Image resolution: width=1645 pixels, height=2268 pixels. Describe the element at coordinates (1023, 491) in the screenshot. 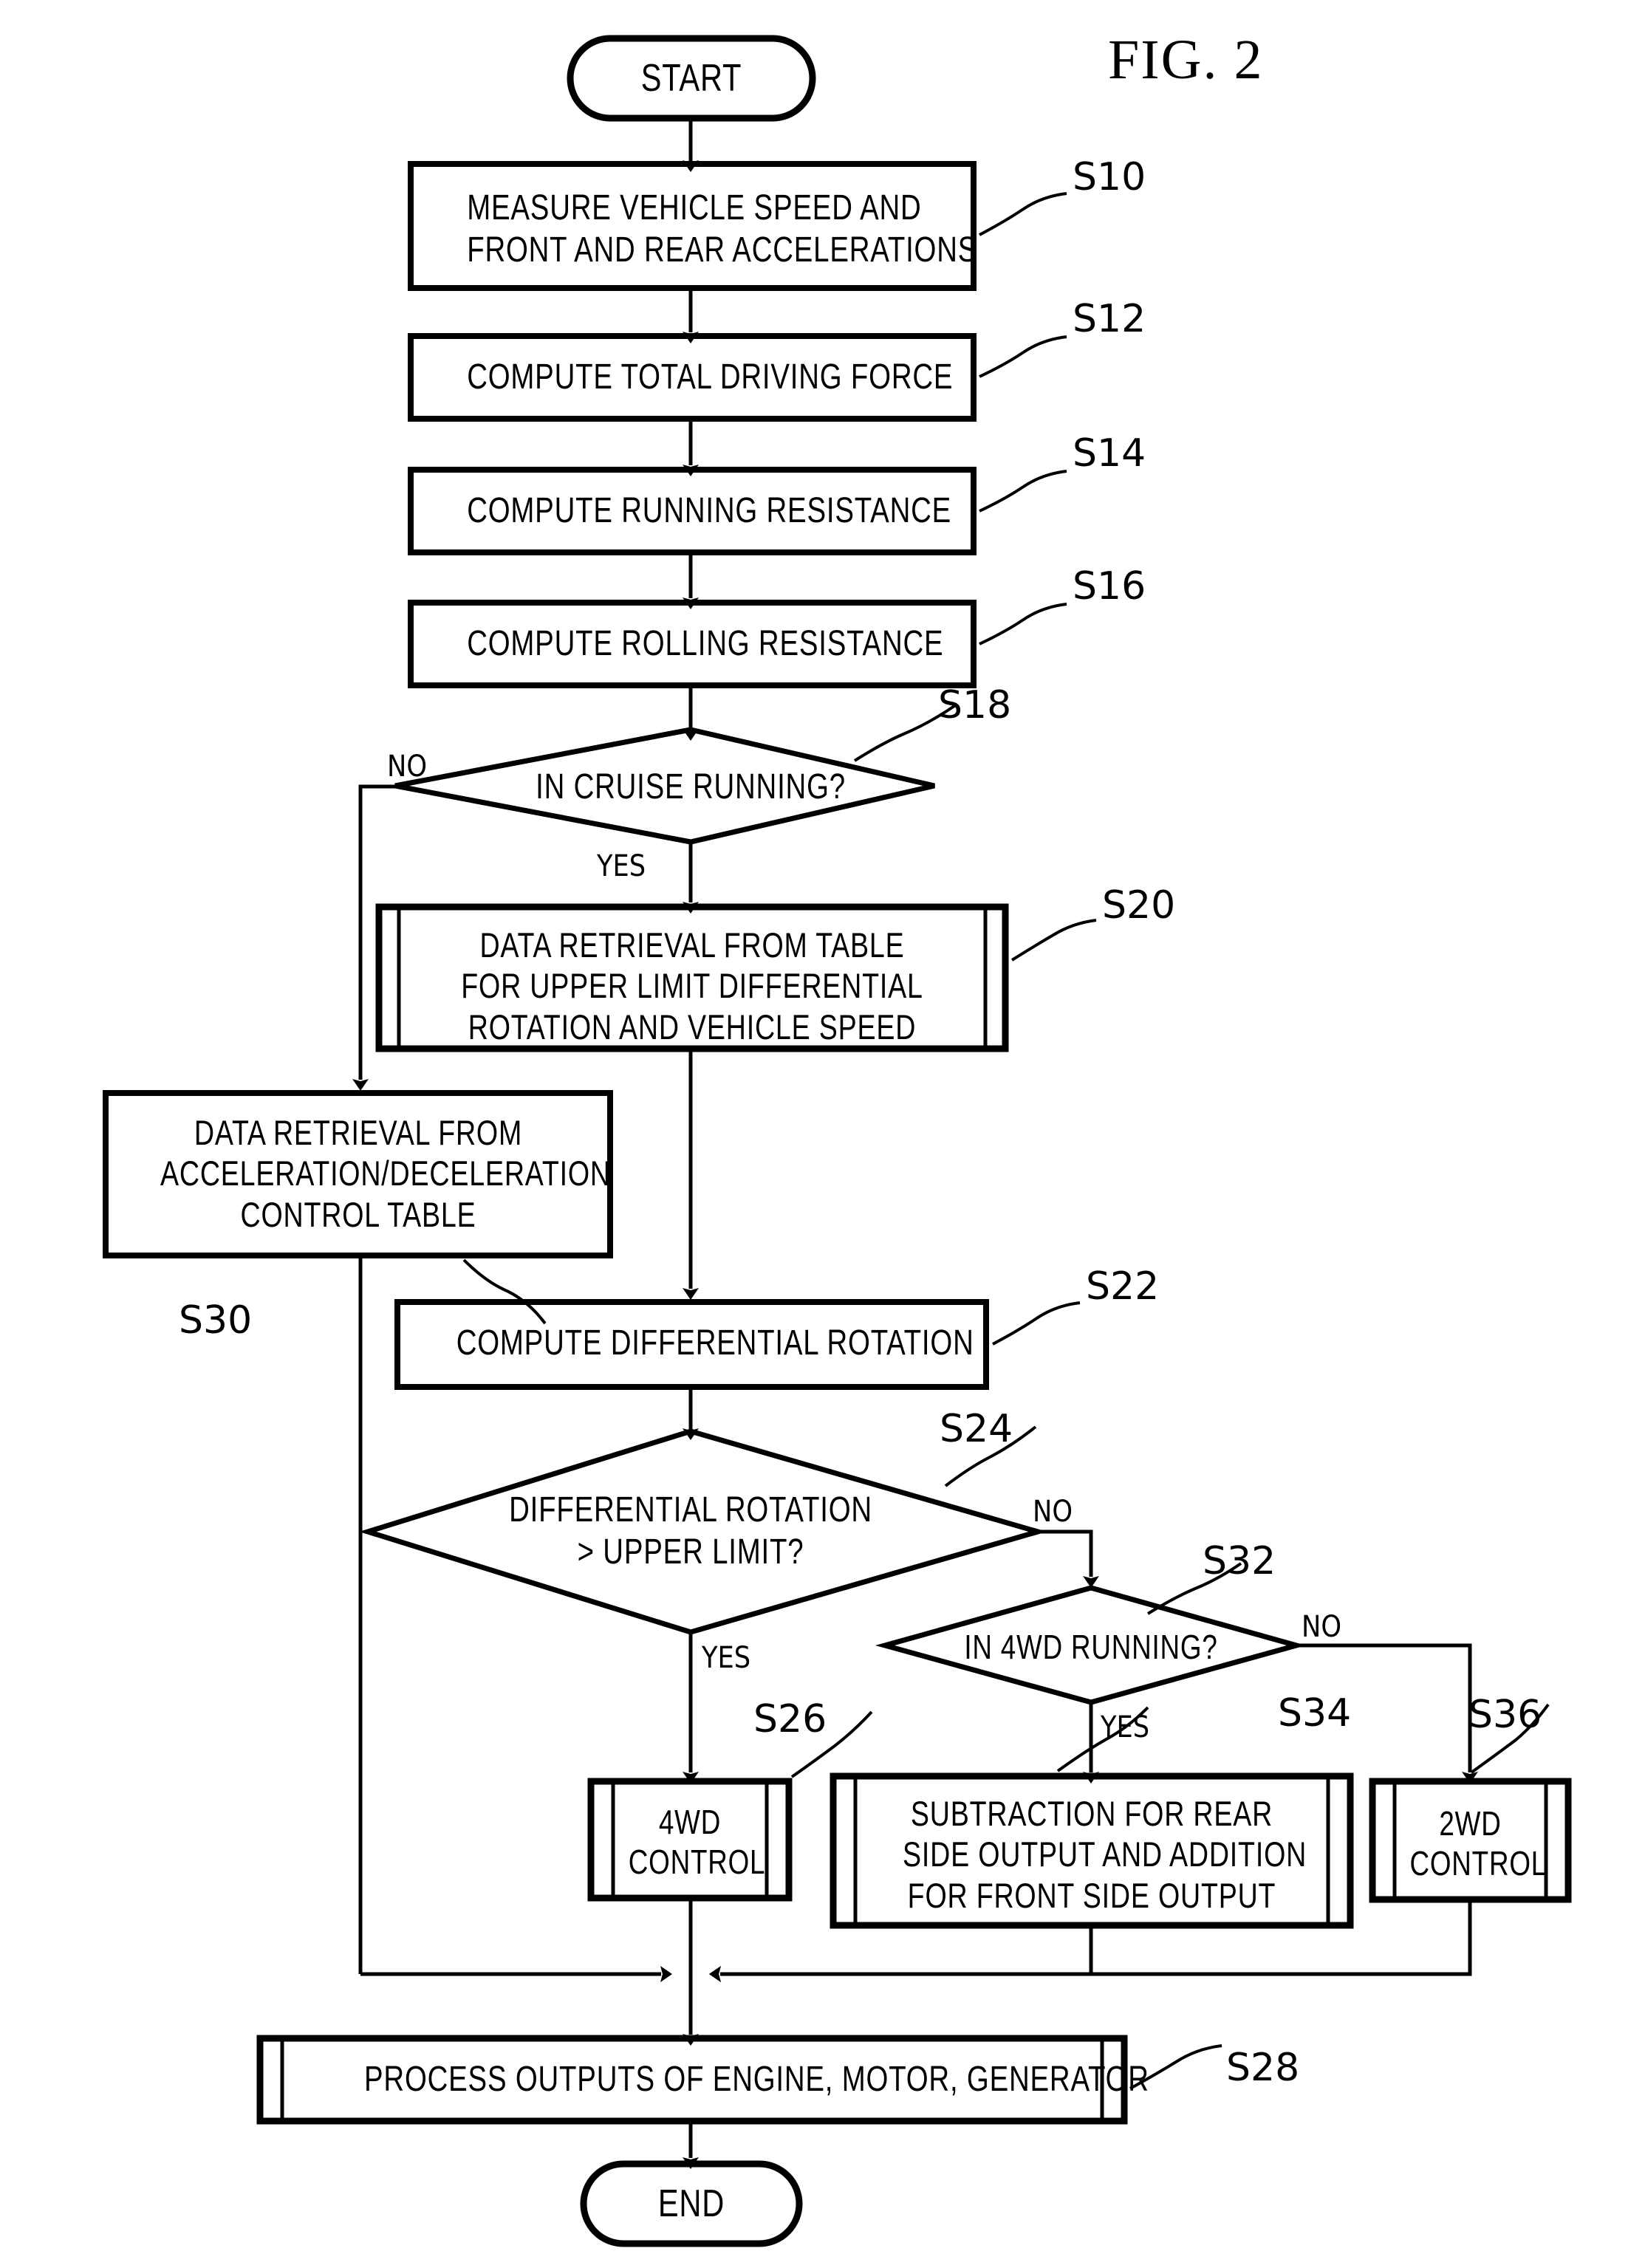

I see `leader-s14` at that location.